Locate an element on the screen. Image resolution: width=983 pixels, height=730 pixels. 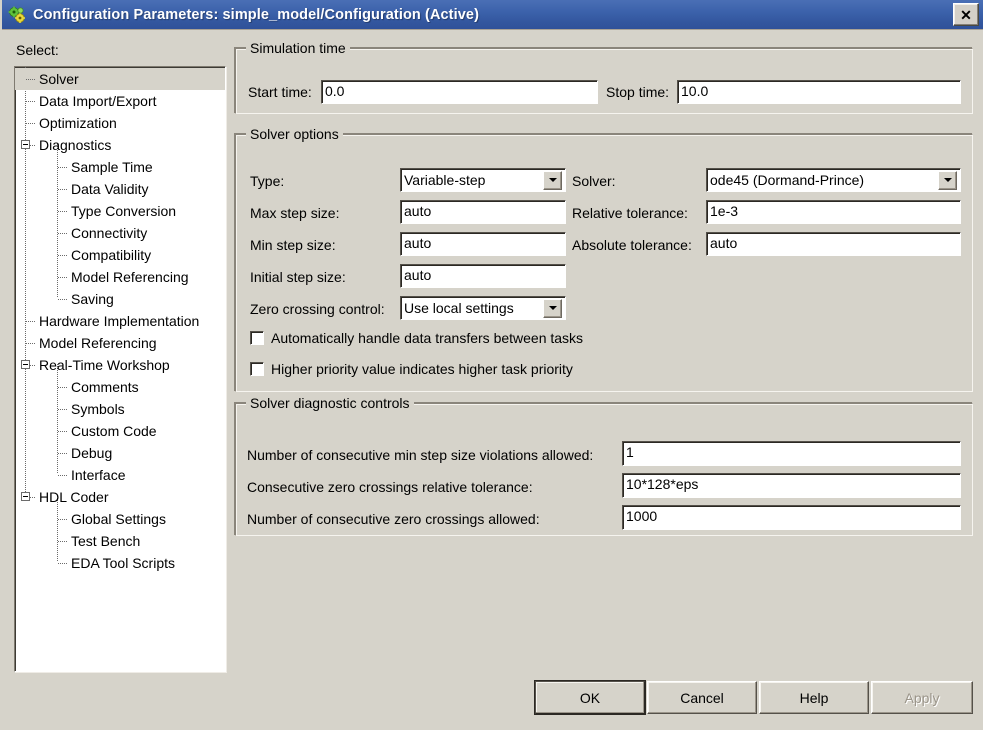
sidebar-item-global-settings: Global Settings is located at coordinates (120, 519).